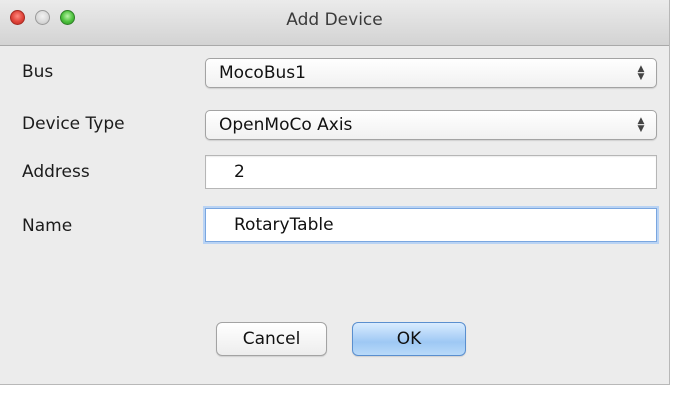  What do you see at coordinates (239, 172) in the screenshot?
I see `address-field-value: 2` at bounding box center [239, 172].